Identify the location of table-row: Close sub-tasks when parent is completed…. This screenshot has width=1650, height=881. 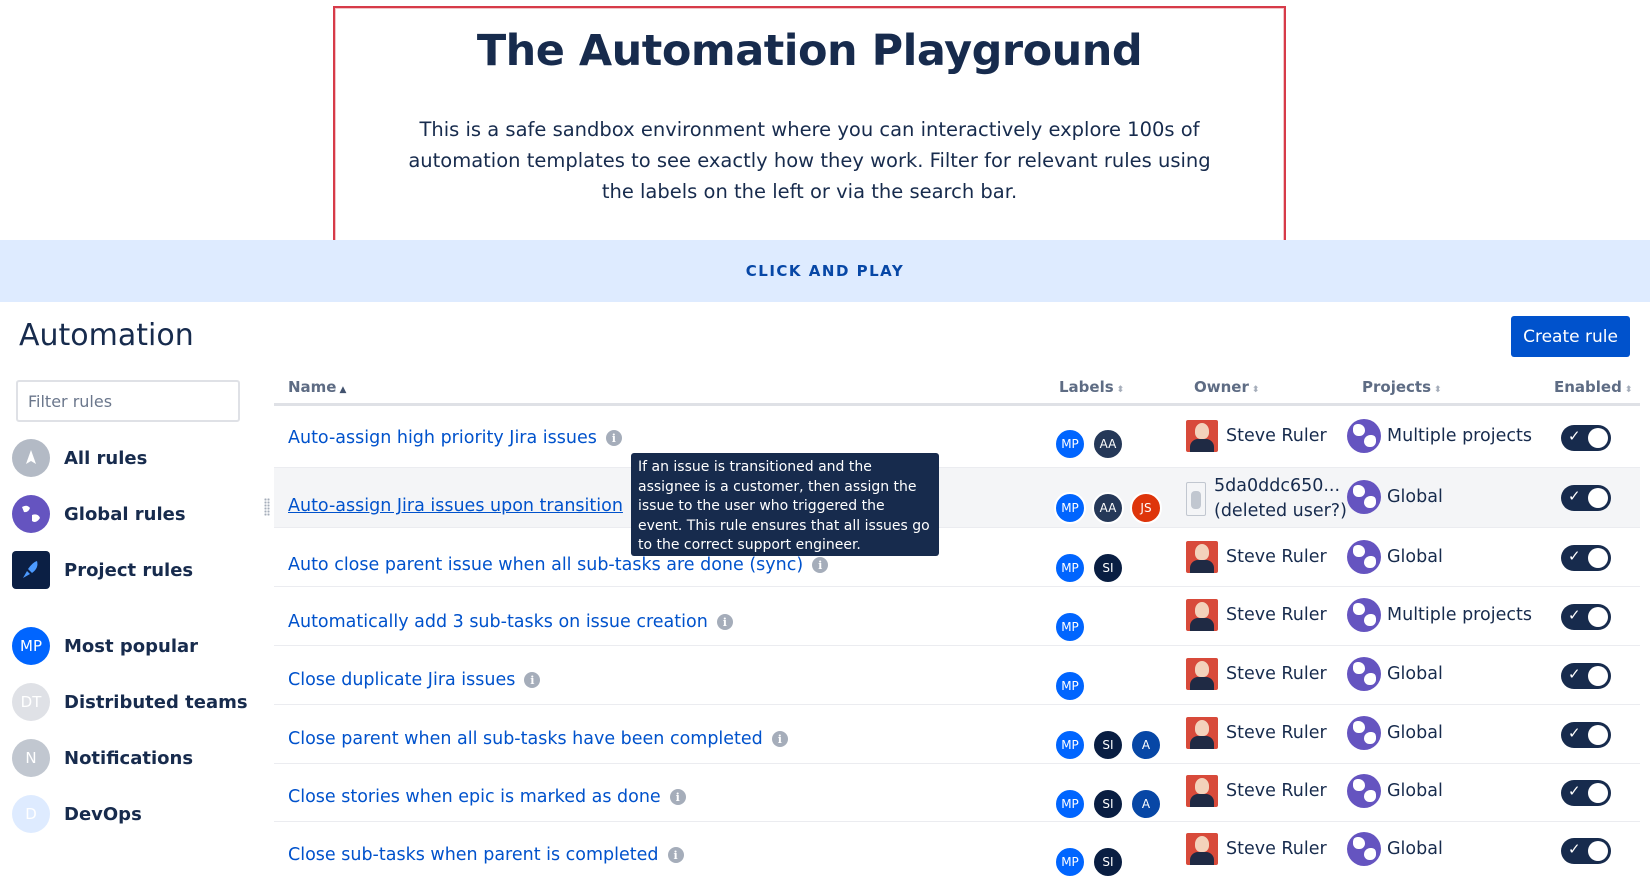
(957, 851).